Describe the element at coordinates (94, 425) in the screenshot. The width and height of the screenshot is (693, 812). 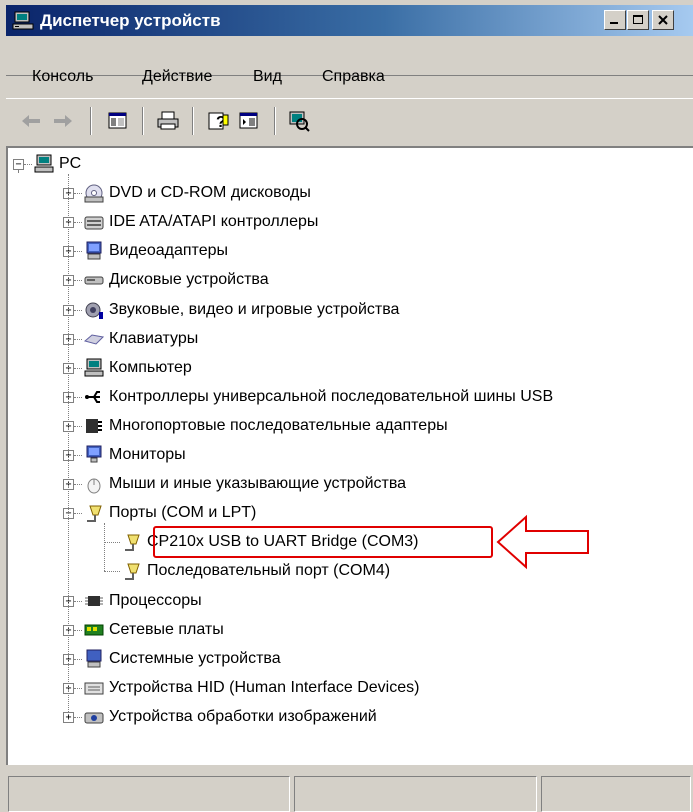
I see `multiport-icon` at that location.